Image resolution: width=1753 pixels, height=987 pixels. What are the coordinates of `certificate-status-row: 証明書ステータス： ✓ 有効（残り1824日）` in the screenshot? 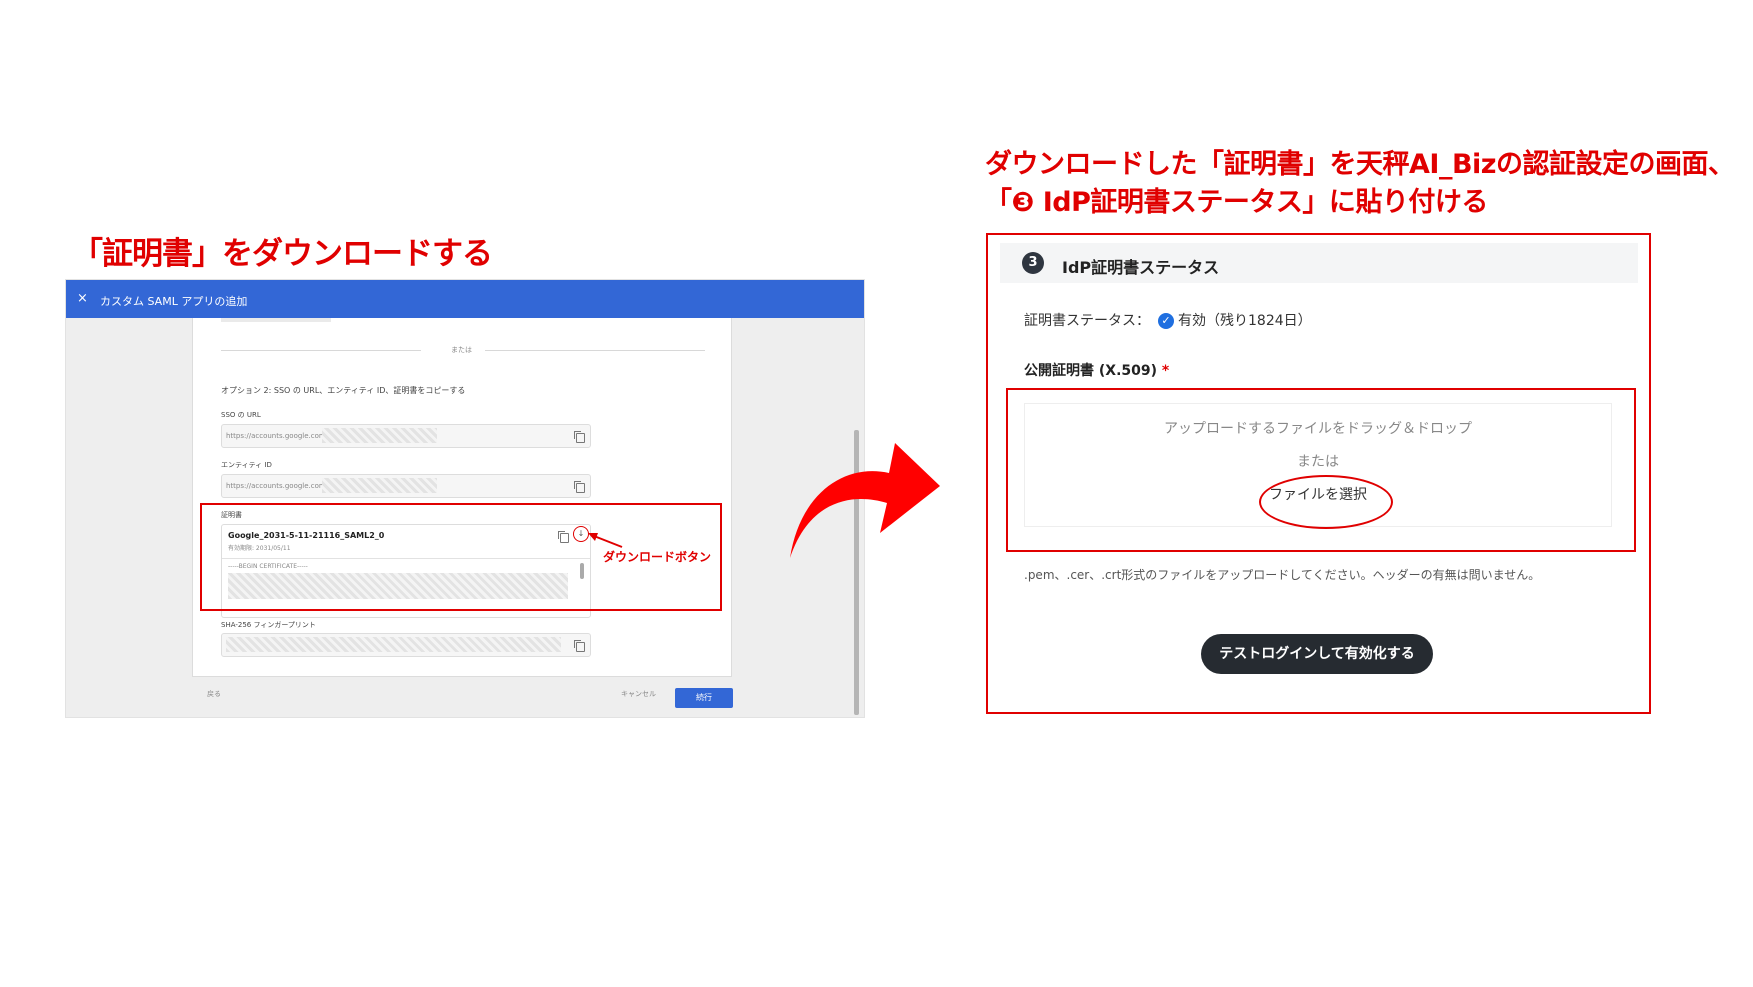 It's located at (1168, 320).